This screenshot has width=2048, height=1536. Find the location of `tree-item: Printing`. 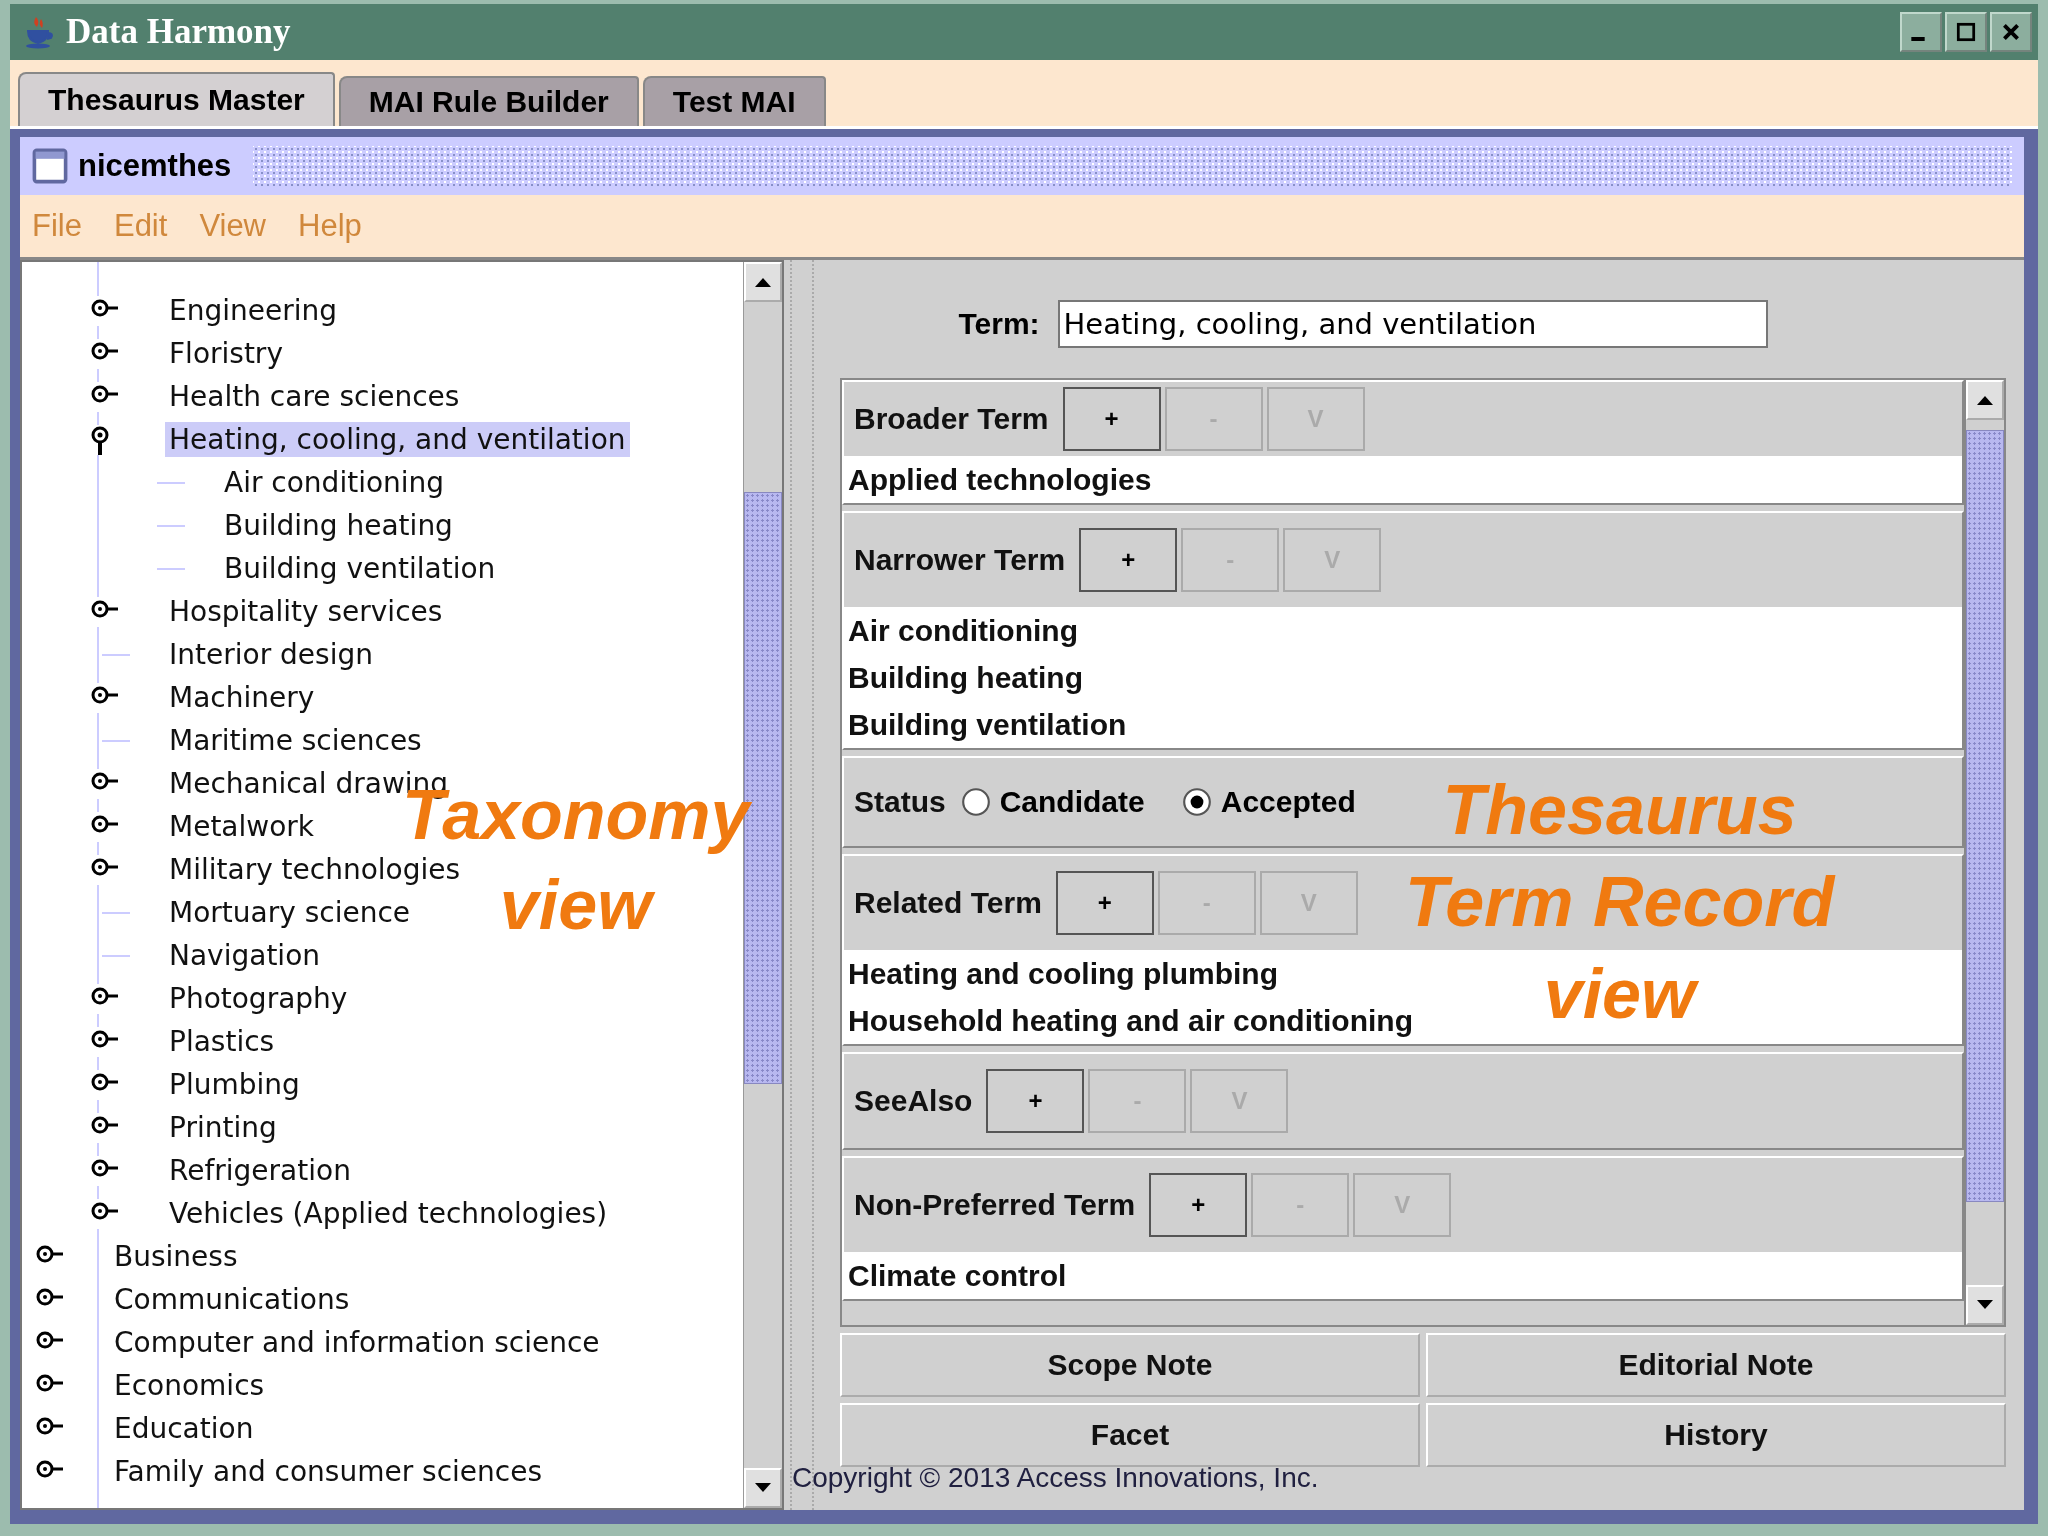

tree-item: Printing is located at coordinates (223, 1127).